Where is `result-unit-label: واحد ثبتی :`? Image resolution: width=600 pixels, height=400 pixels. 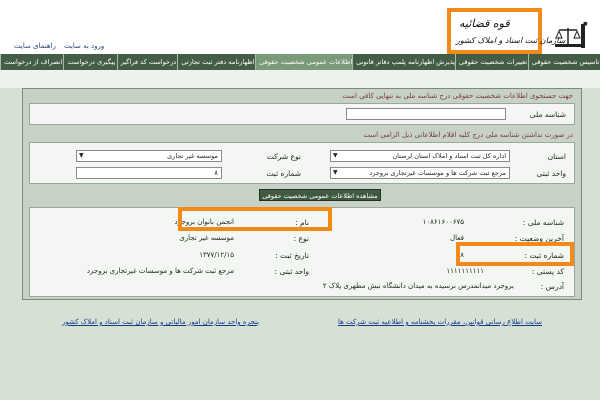
result-unit-label: واحد ثبتی : is located at coordinates (291, 271).